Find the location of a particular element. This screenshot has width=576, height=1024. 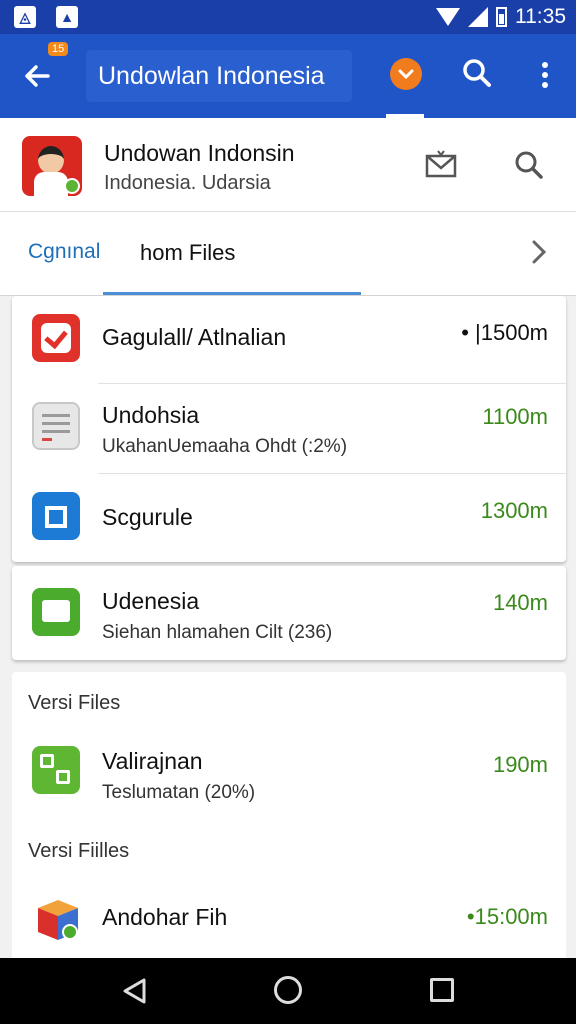

file-list-card: Udenesia Siehan hlamahen Cilt (236) 140m is located at coordinates (289, 613).